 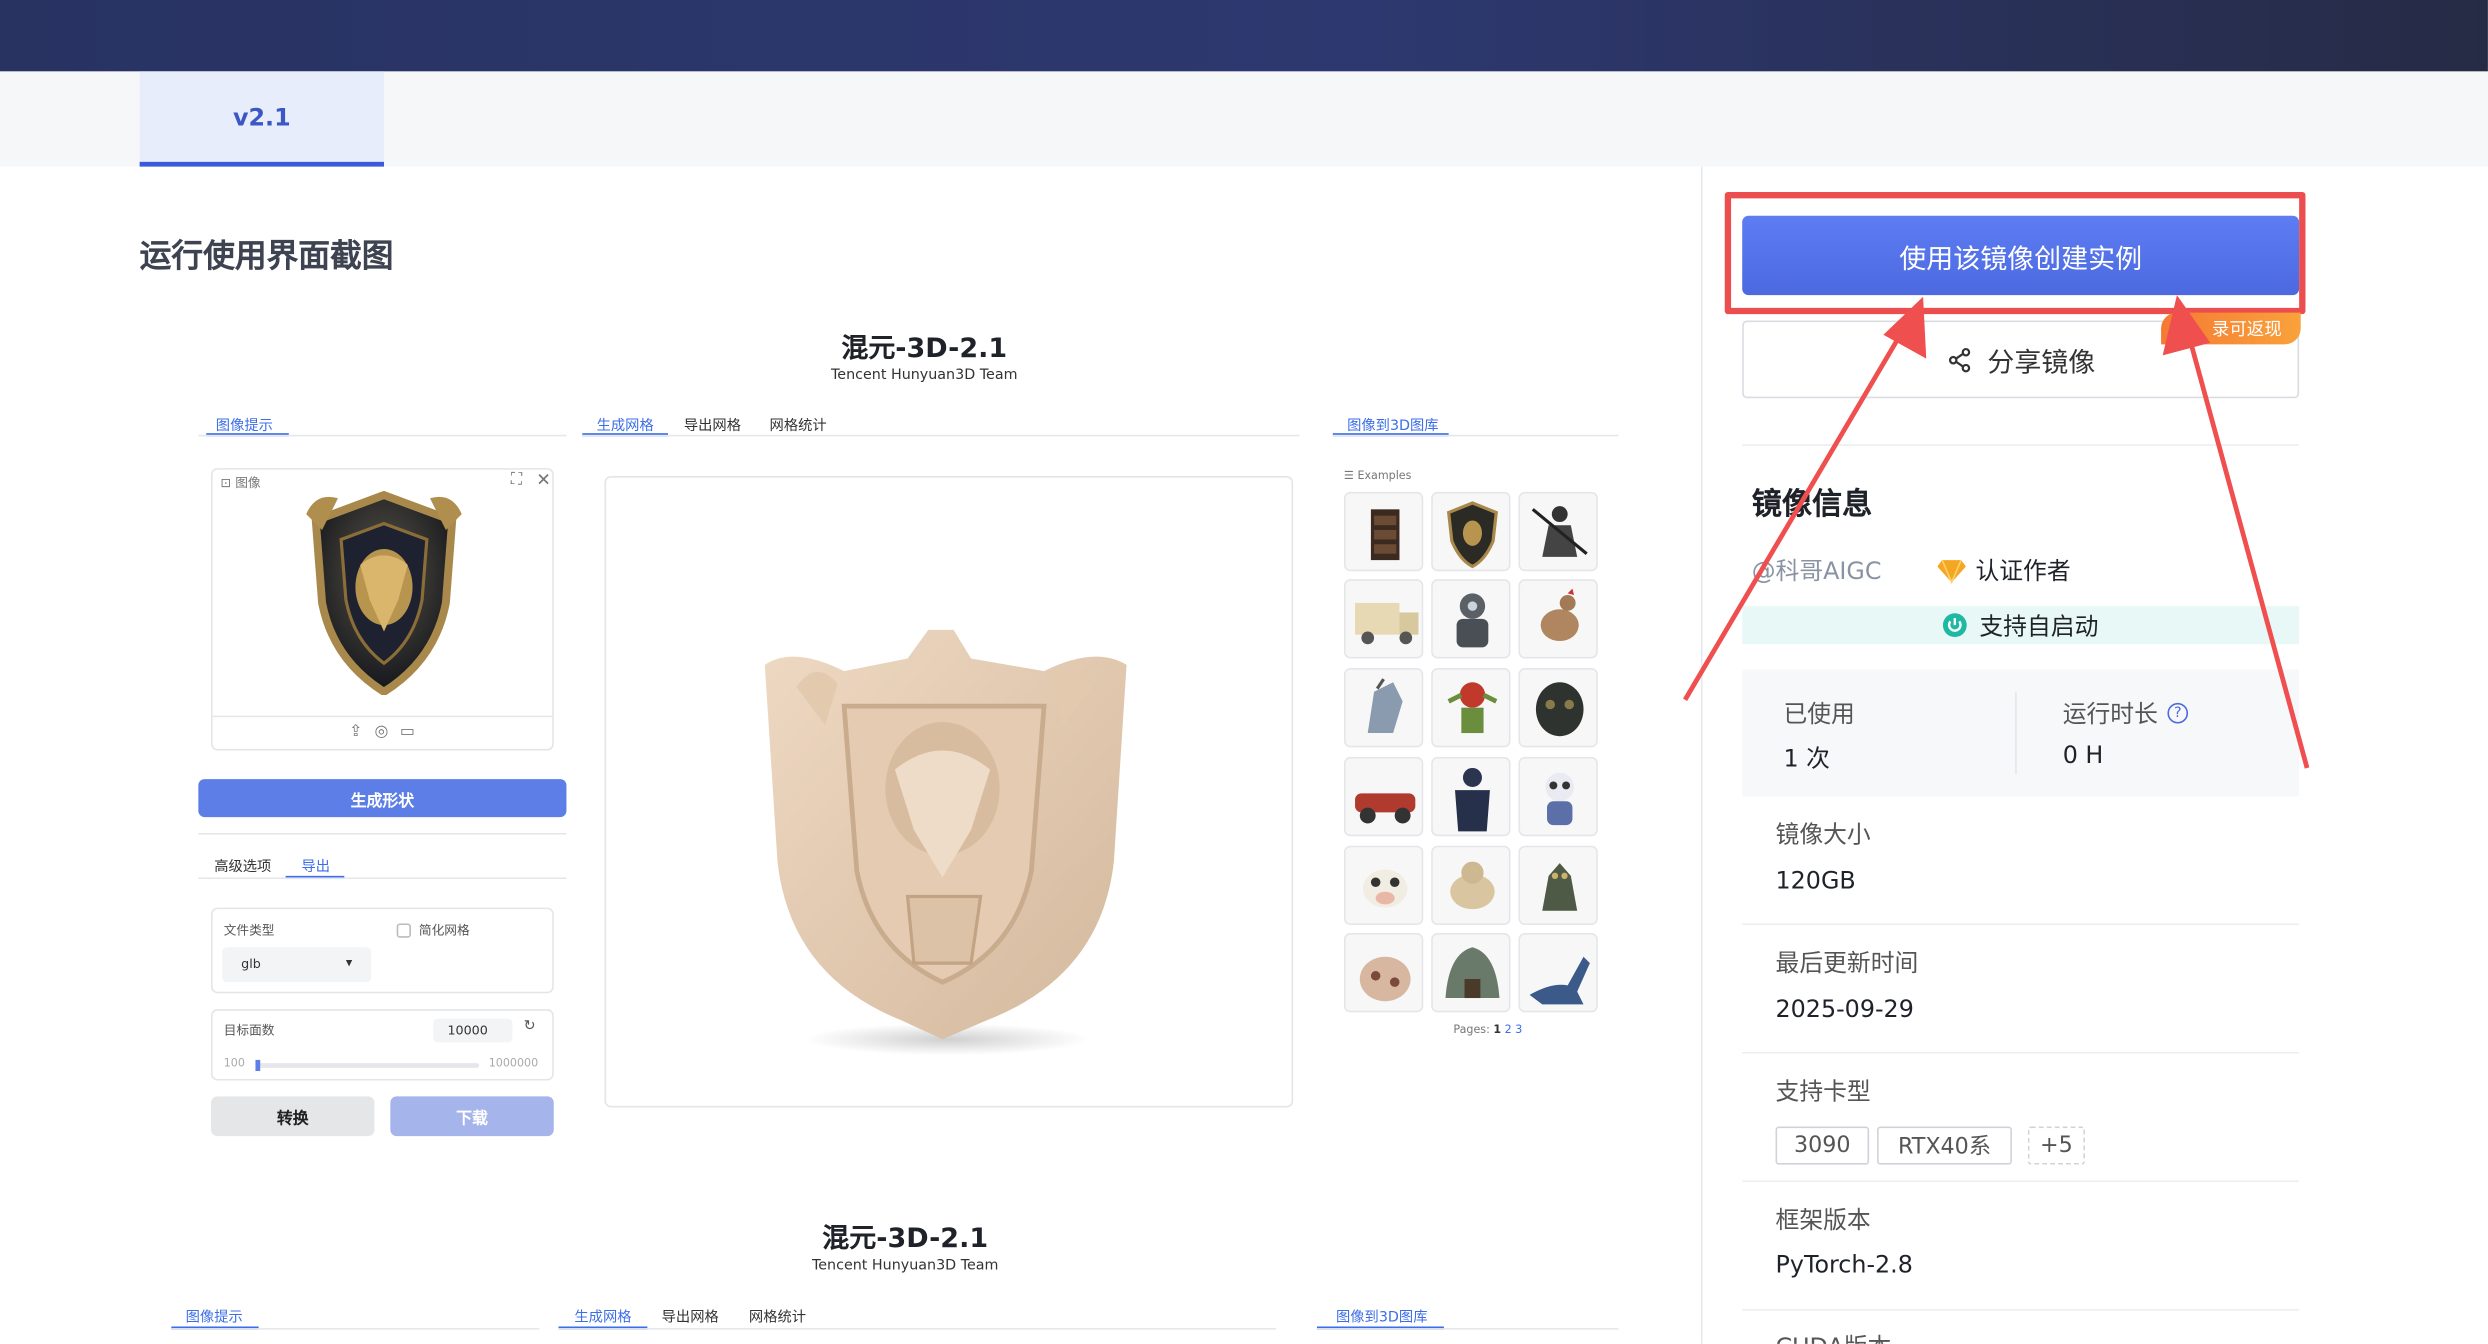 I want to click on cuda-label: CUDA版本, so click(x=1834, y=1337).